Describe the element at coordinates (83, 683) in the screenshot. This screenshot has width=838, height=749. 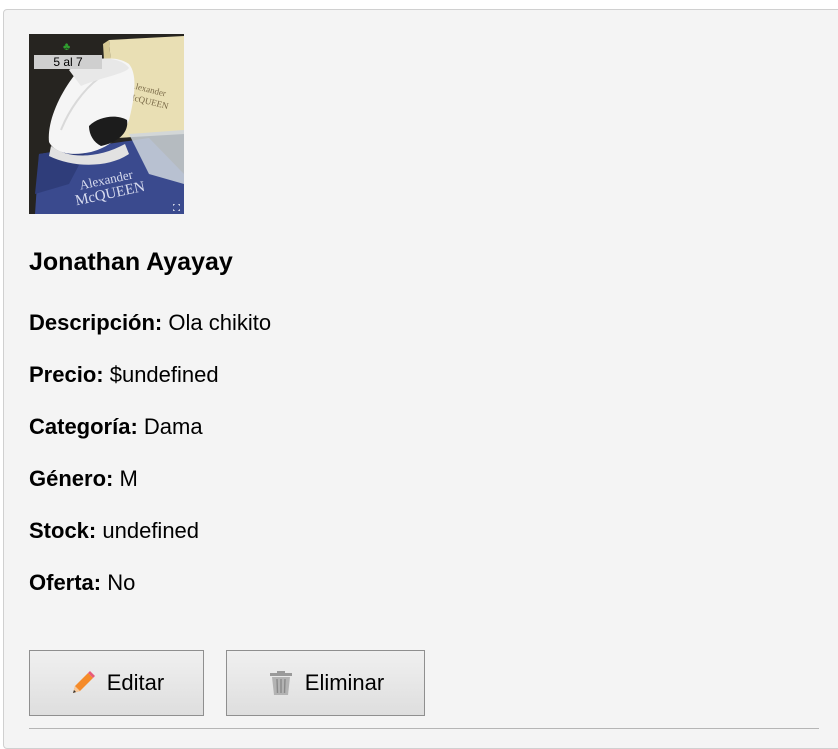
I see `pencil-icon` at that location.